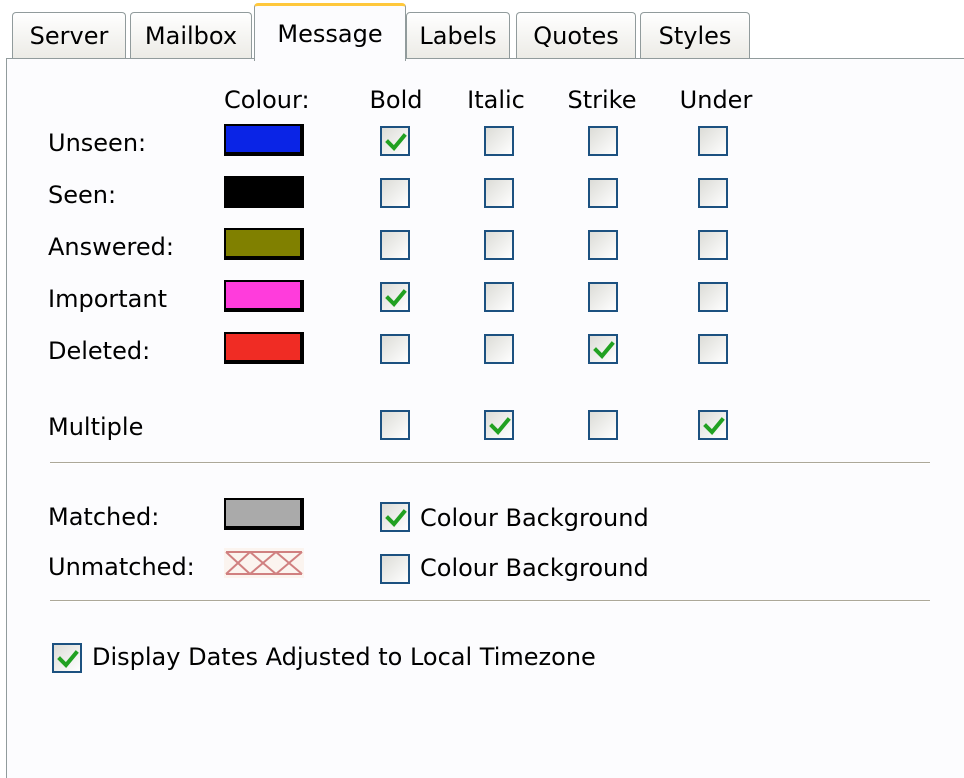  What do you see at coordinates (395, 349) in the screenshot?
I see `bold-checkbox-deleted` at bounding box center [395, 349].